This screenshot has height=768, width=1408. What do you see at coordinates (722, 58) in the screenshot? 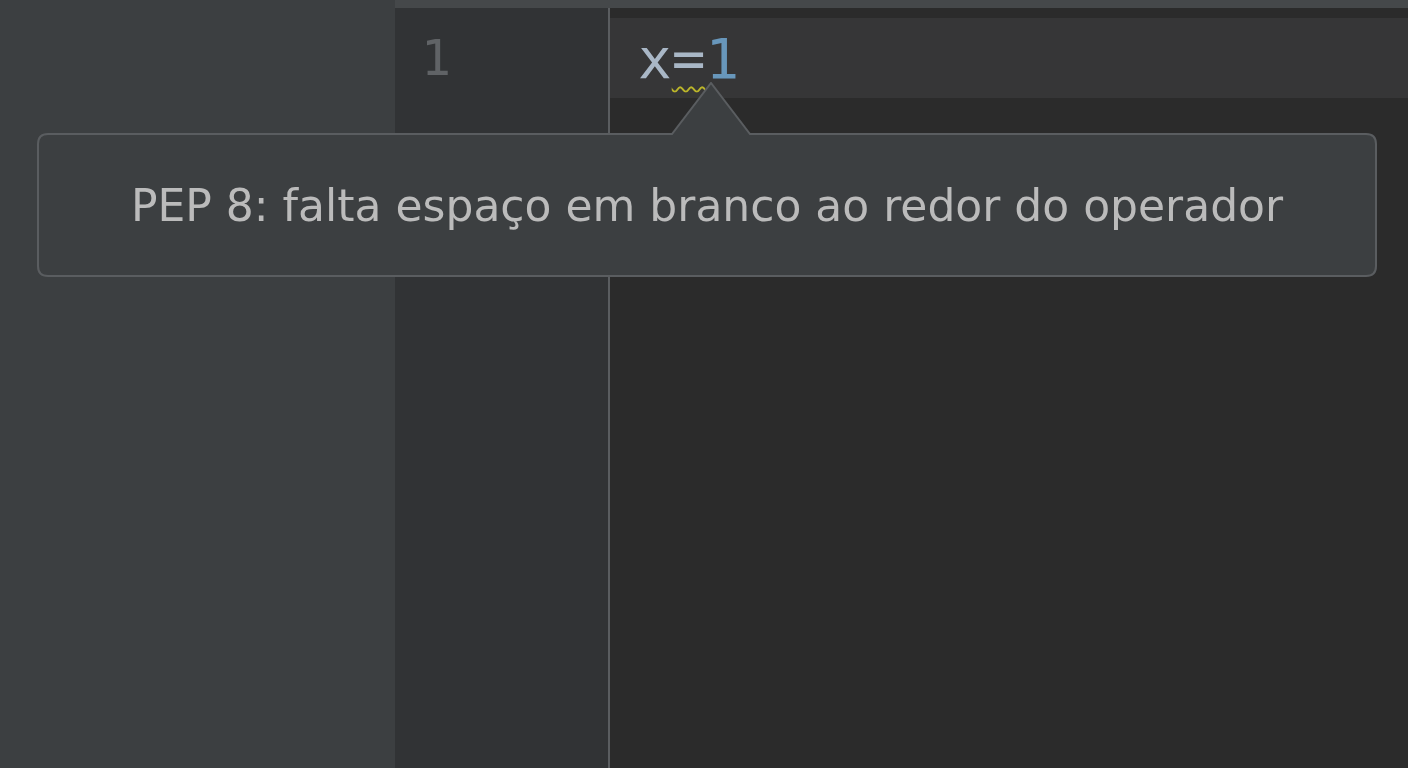
I see `code-token: 1` at bounding box center [722, 58].